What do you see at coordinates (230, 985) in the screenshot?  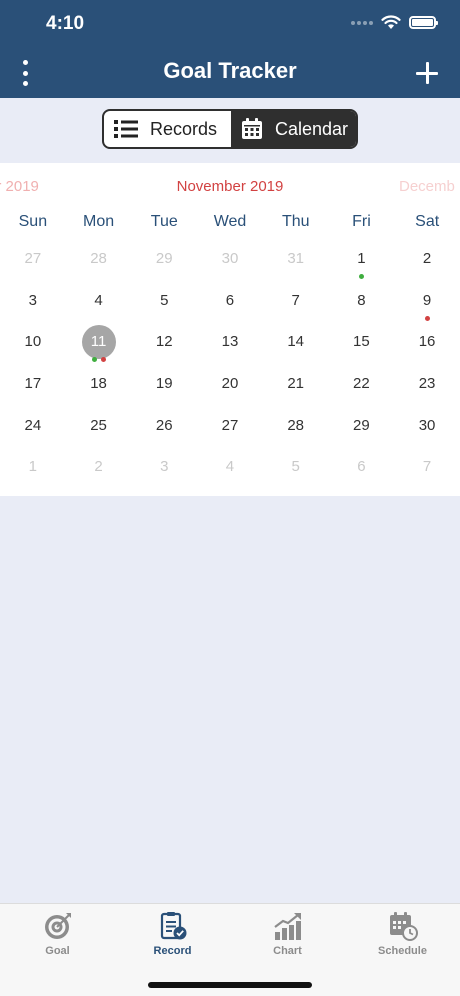 I see `home-indicator` at bounding box center [230, 985].